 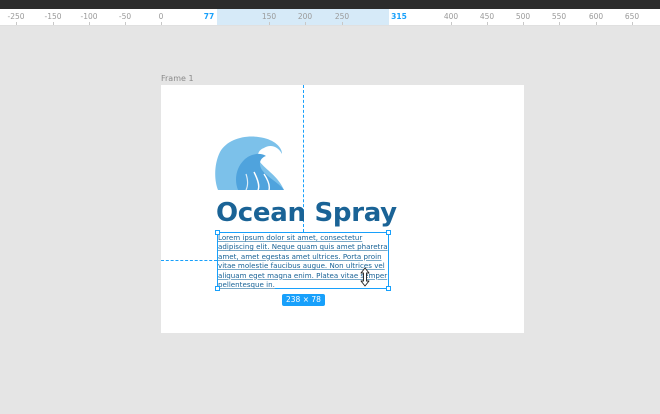 I want to click on ruler-tick: 600, so click(x=596, y=16).